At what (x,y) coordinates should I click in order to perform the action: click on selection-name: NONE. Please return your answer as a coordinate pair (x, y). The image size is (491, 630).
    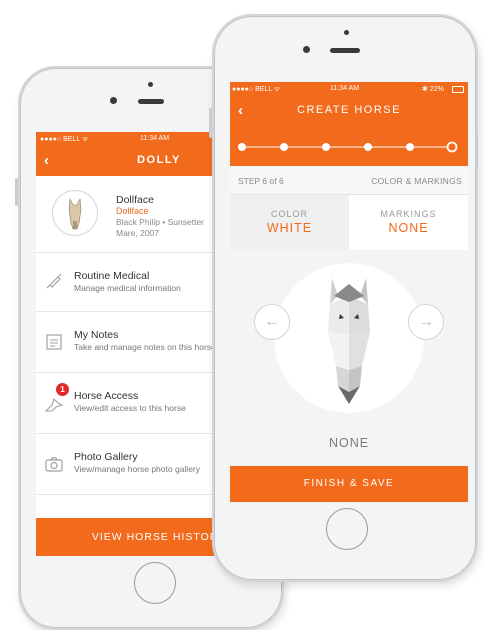
    Looking at the image, I should click on (349, 443).